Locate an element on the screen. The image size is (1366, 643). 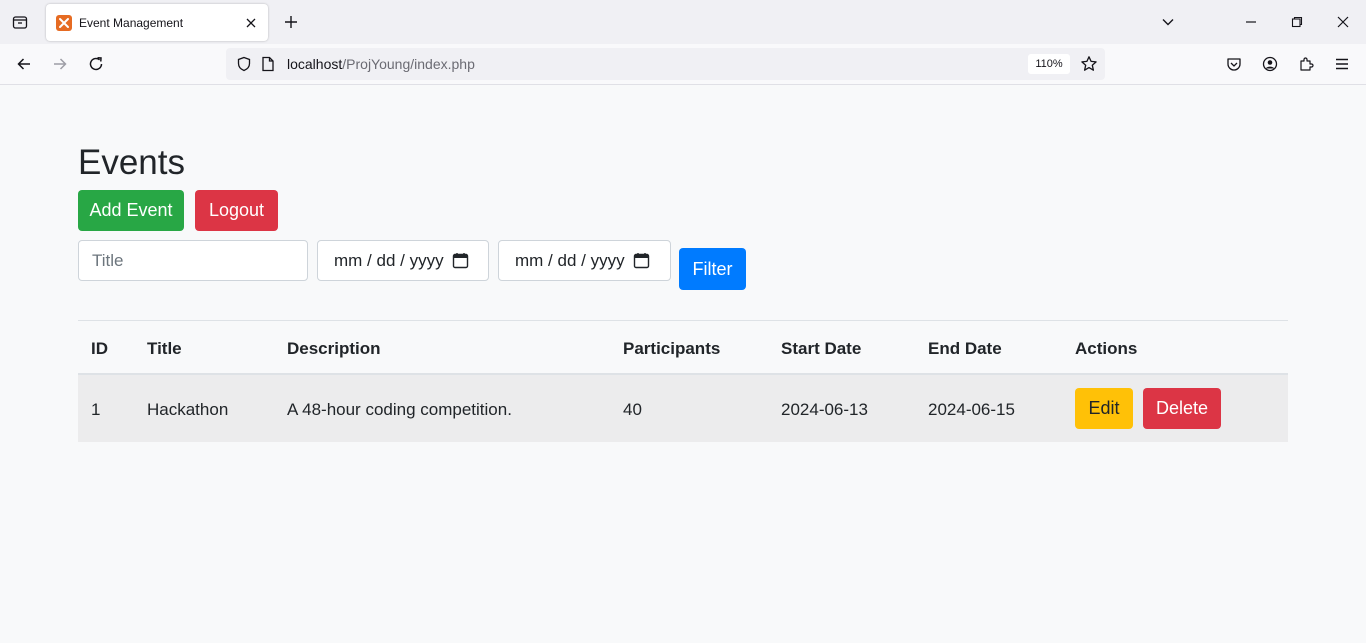
add-event-button: Add Event is located at coordinates (131, 210).